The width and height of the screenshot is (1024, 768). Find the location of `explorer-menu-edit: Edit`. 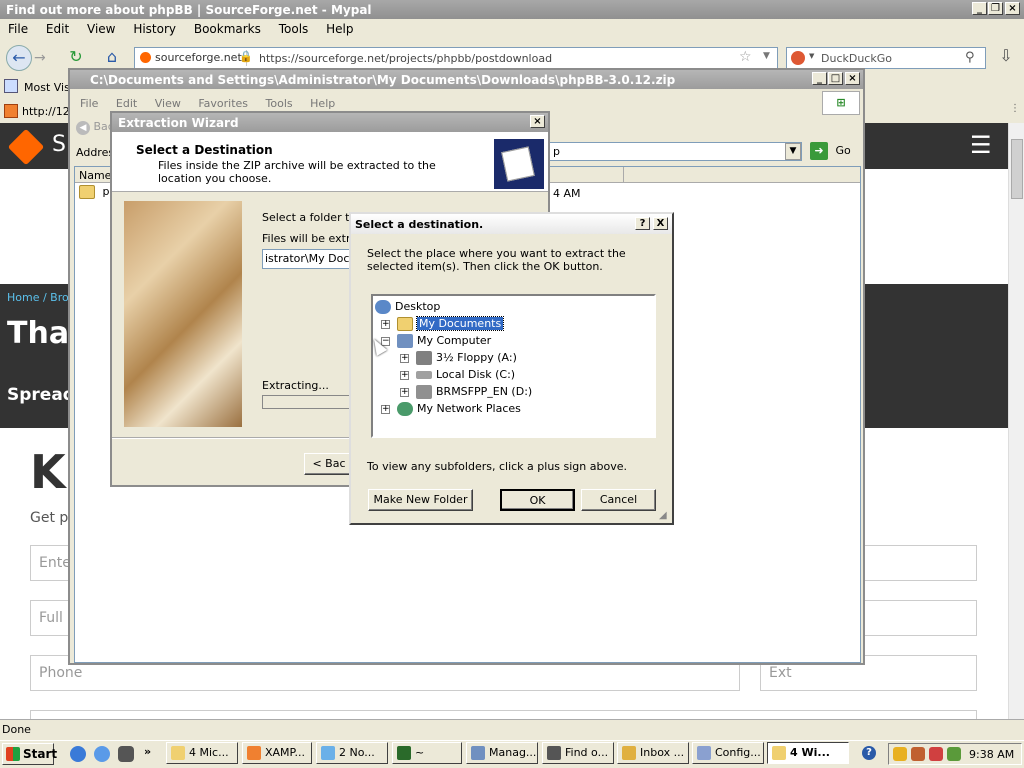

explorer-menu-edit: Edit is located at coordinates (126, 103).